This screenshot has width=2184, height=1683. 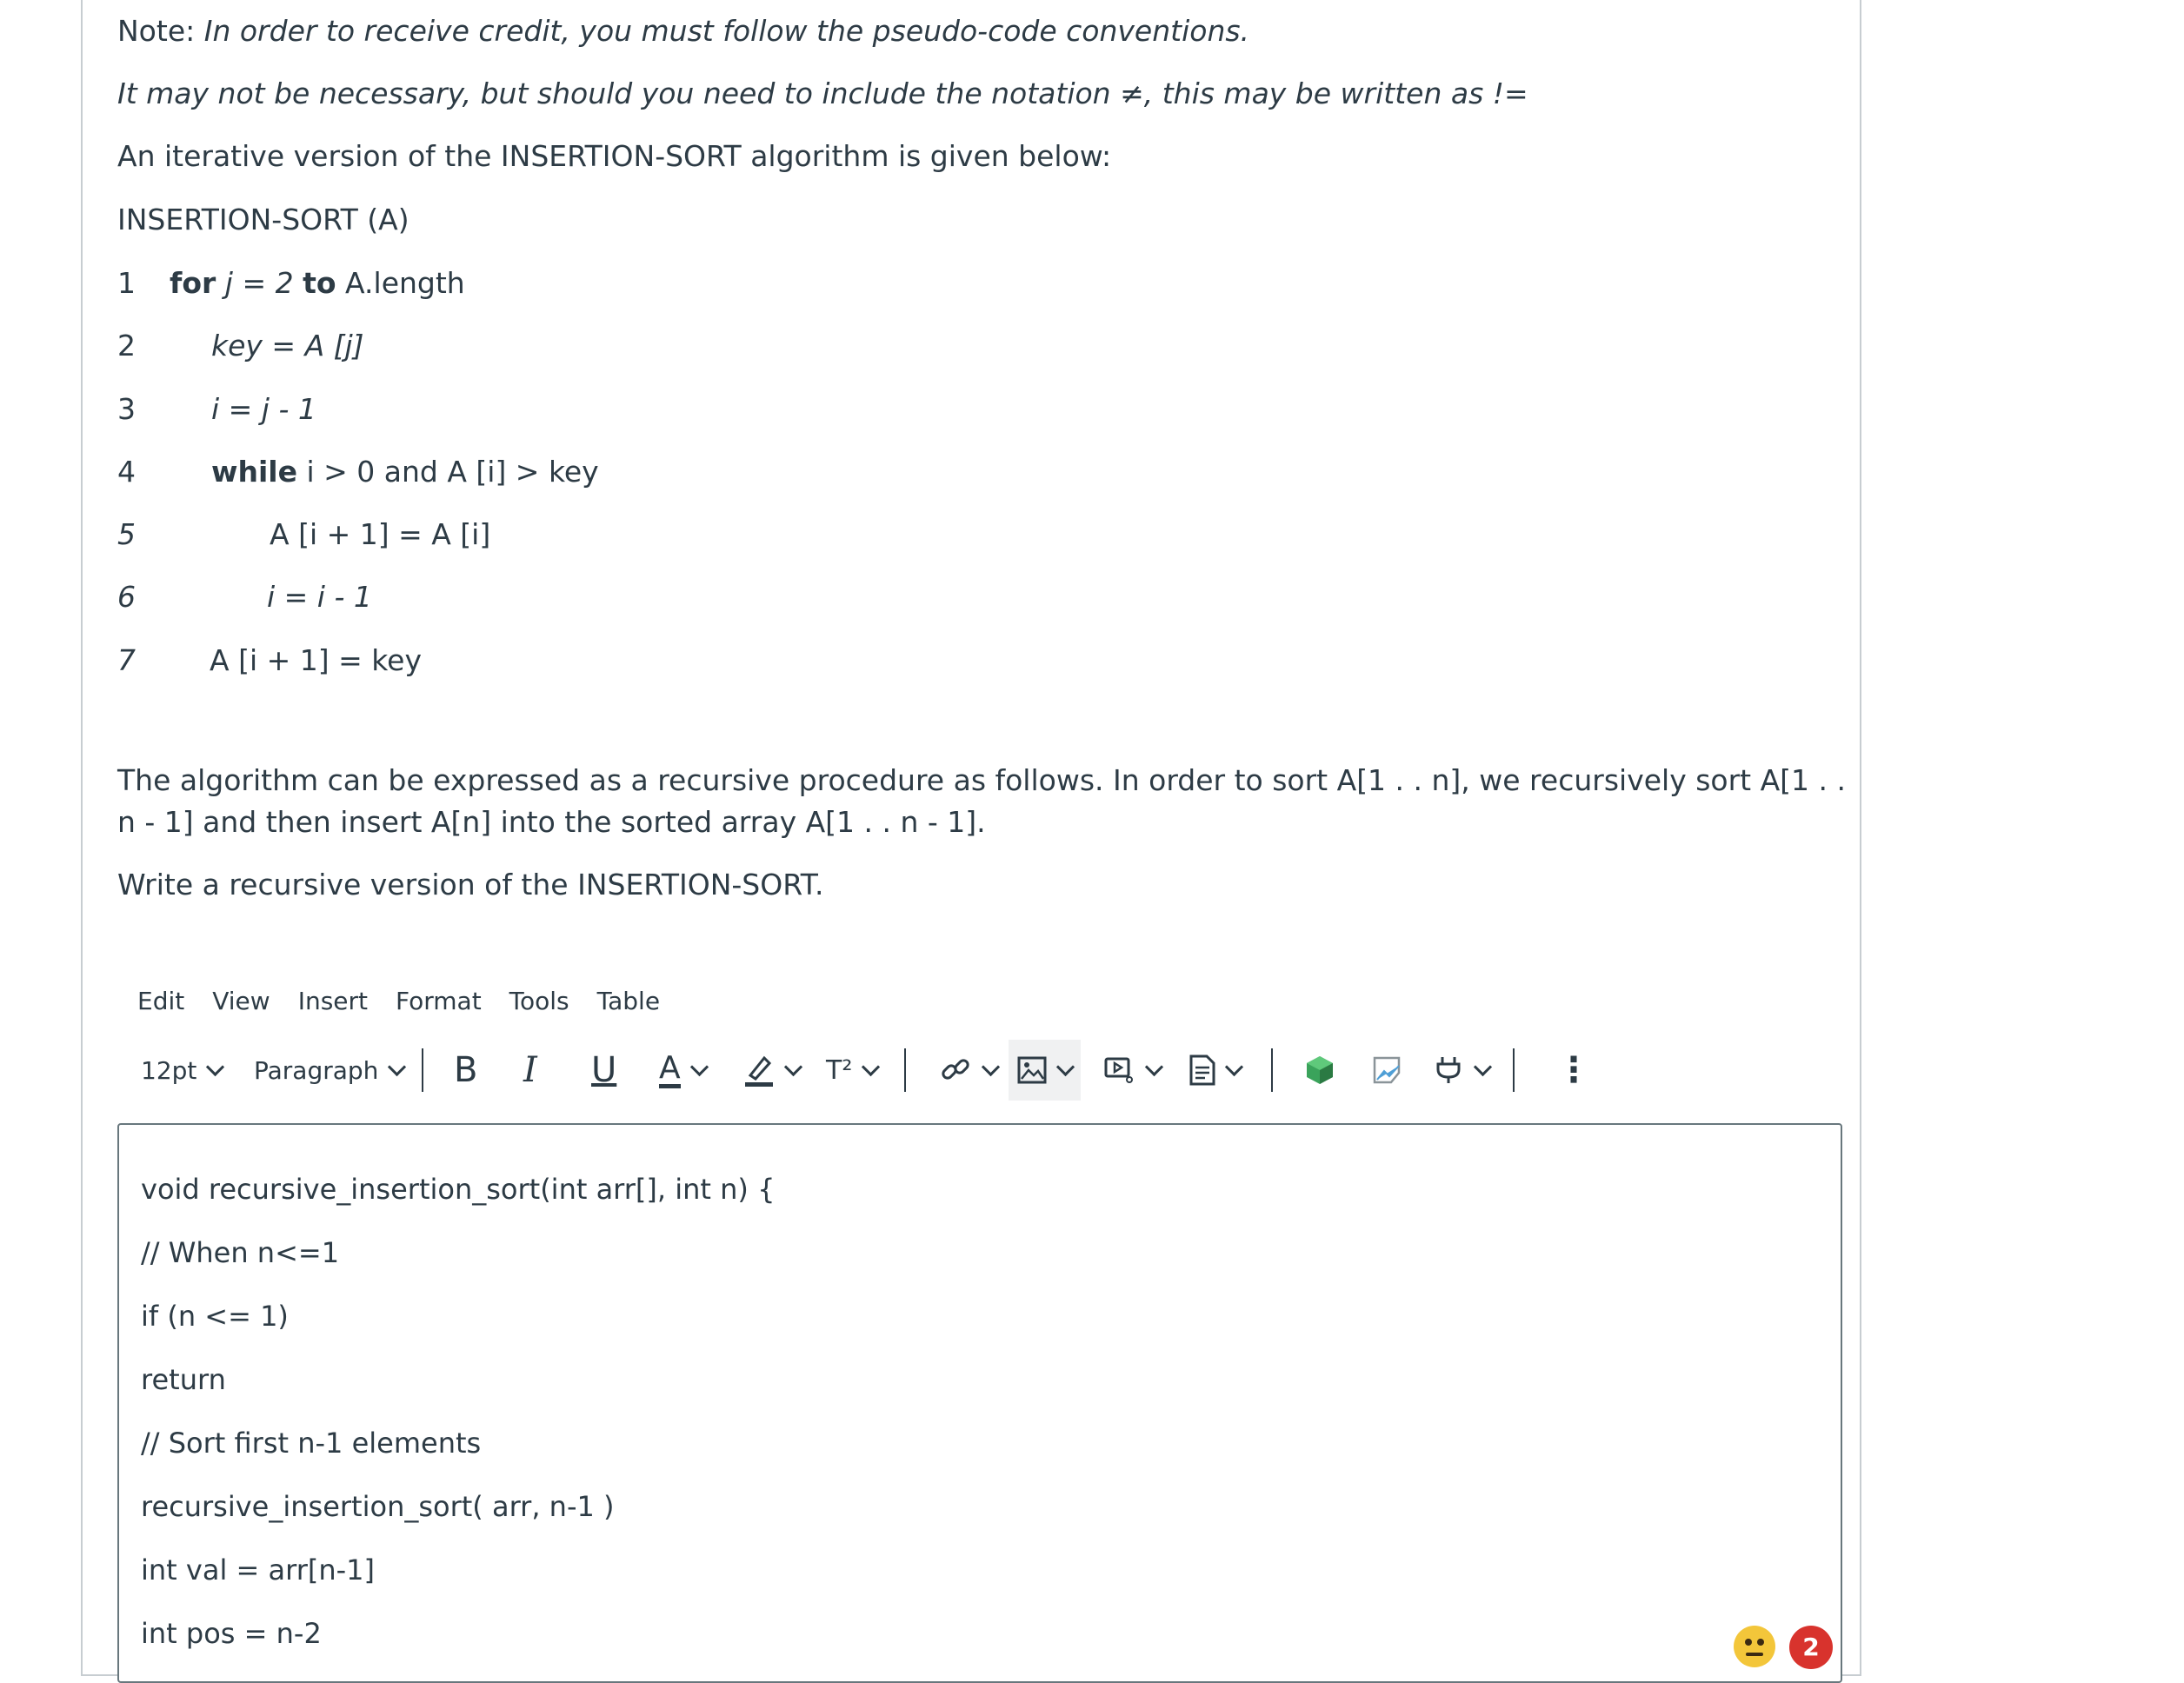 What do you see at coordinates (970, 1070) in the screenshot?
I see `link-button` at bounding box center [970, 1070].